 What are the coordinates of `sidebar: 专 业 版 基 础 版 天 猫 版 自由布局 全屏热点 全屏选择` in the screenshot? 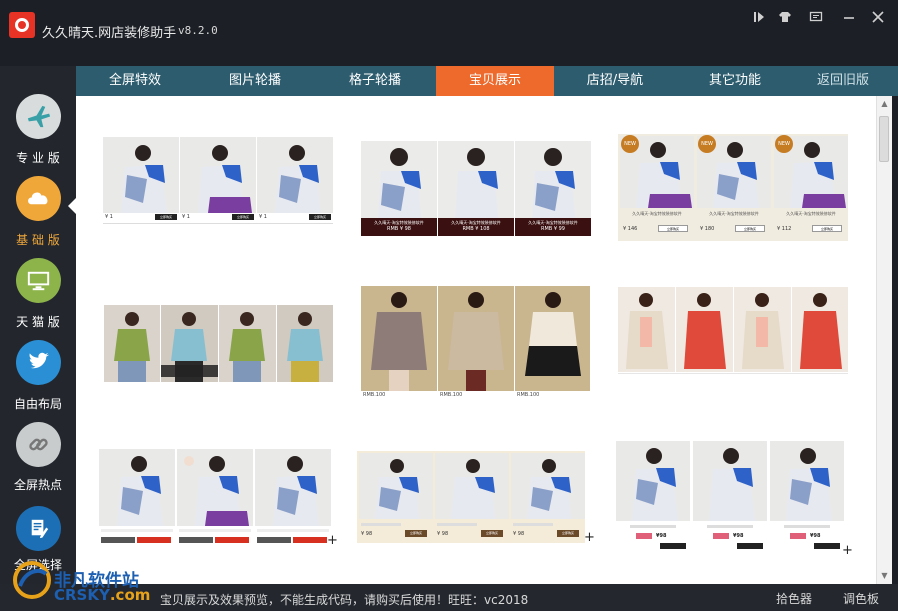 It's located at (38, 325).